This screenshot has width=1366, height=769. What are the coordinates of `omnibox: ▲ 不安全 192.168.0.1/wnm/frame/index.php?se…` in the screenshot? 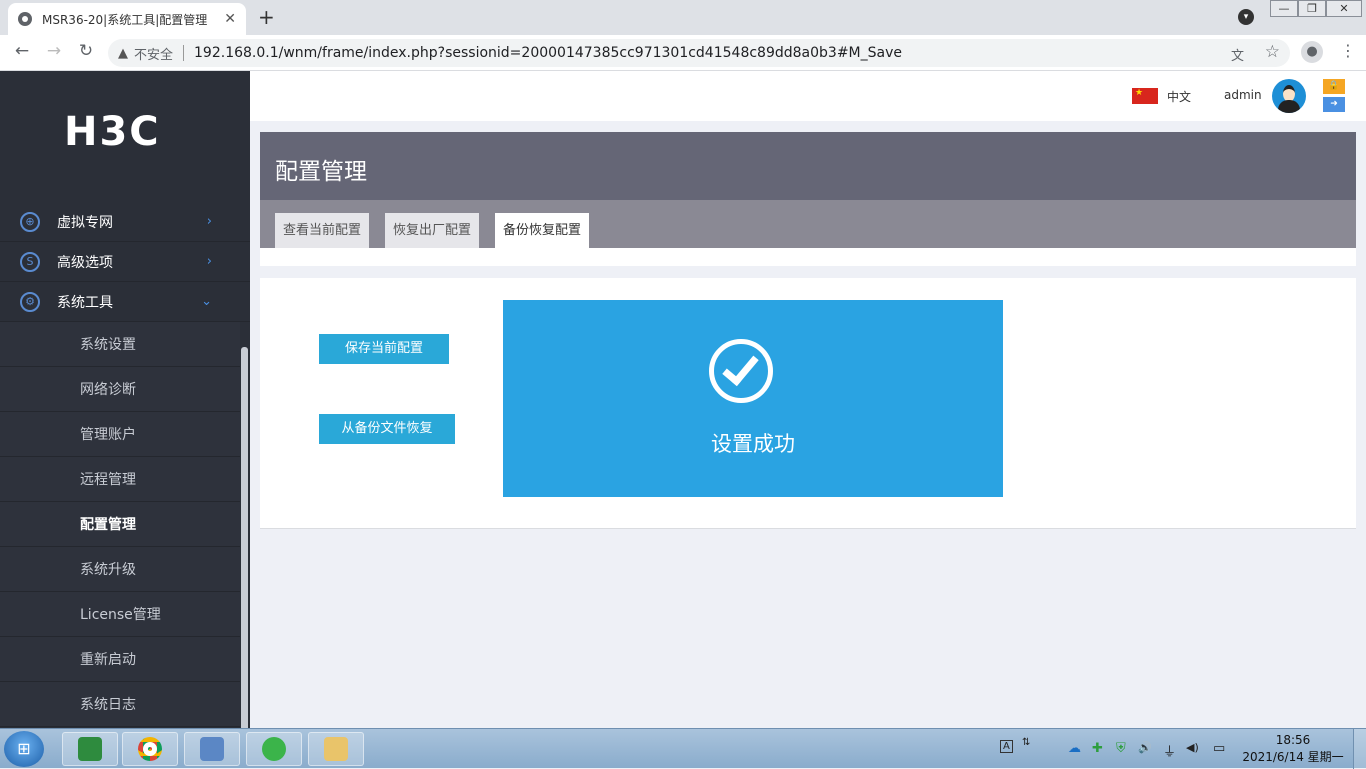 It's located at (699, 53).